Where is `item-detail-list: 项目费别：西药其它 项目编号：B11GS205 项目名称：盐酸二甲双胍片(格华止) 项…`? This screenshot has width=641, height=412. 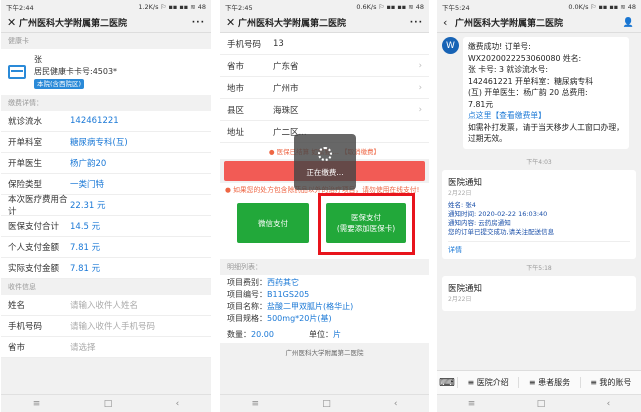 item-detail-list: 项目费别：西药其它 项目编号：B11GS205 项目名称：盐酸二甲双胍片(格华止) 项… is located at coordinates (324, 301).